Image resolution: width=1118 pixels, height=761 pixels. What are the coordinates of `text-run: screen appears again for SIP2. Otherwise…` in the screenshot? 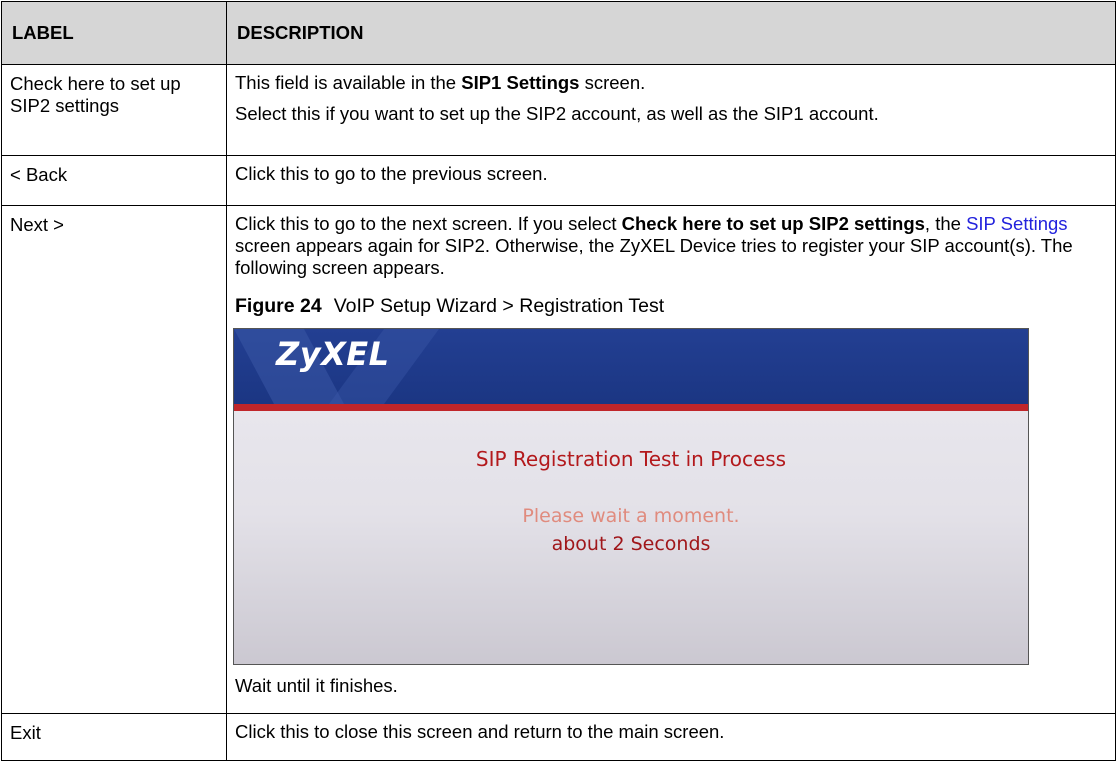 It's located at (654, 256).